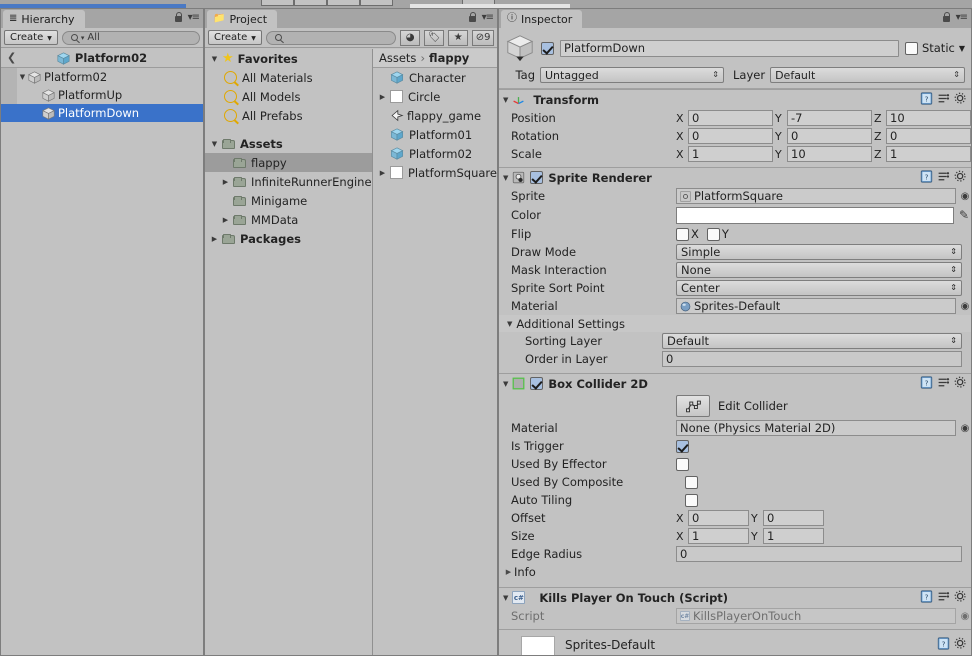 This screenshot has width=972, height=656. I want to click on material-picker-icon: ◉, so click(965, 306).